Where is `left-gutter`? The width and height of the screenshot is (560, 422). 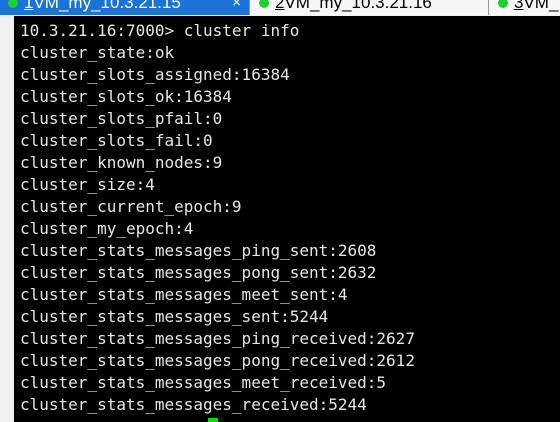 left-gutter is located at coordinates (7, 219).